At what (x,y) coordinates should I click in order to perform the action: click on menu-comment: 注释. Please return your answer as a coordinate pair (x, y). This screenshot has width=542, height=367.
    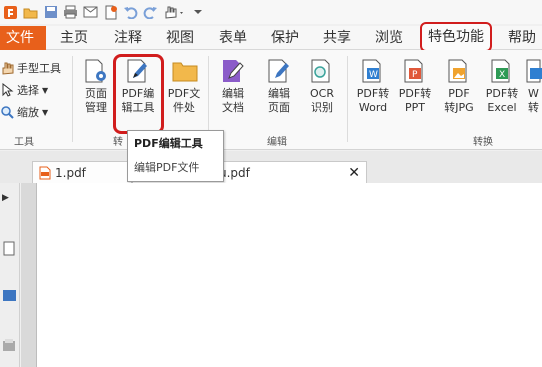
    Looking at the image, I should click on (128, 38).